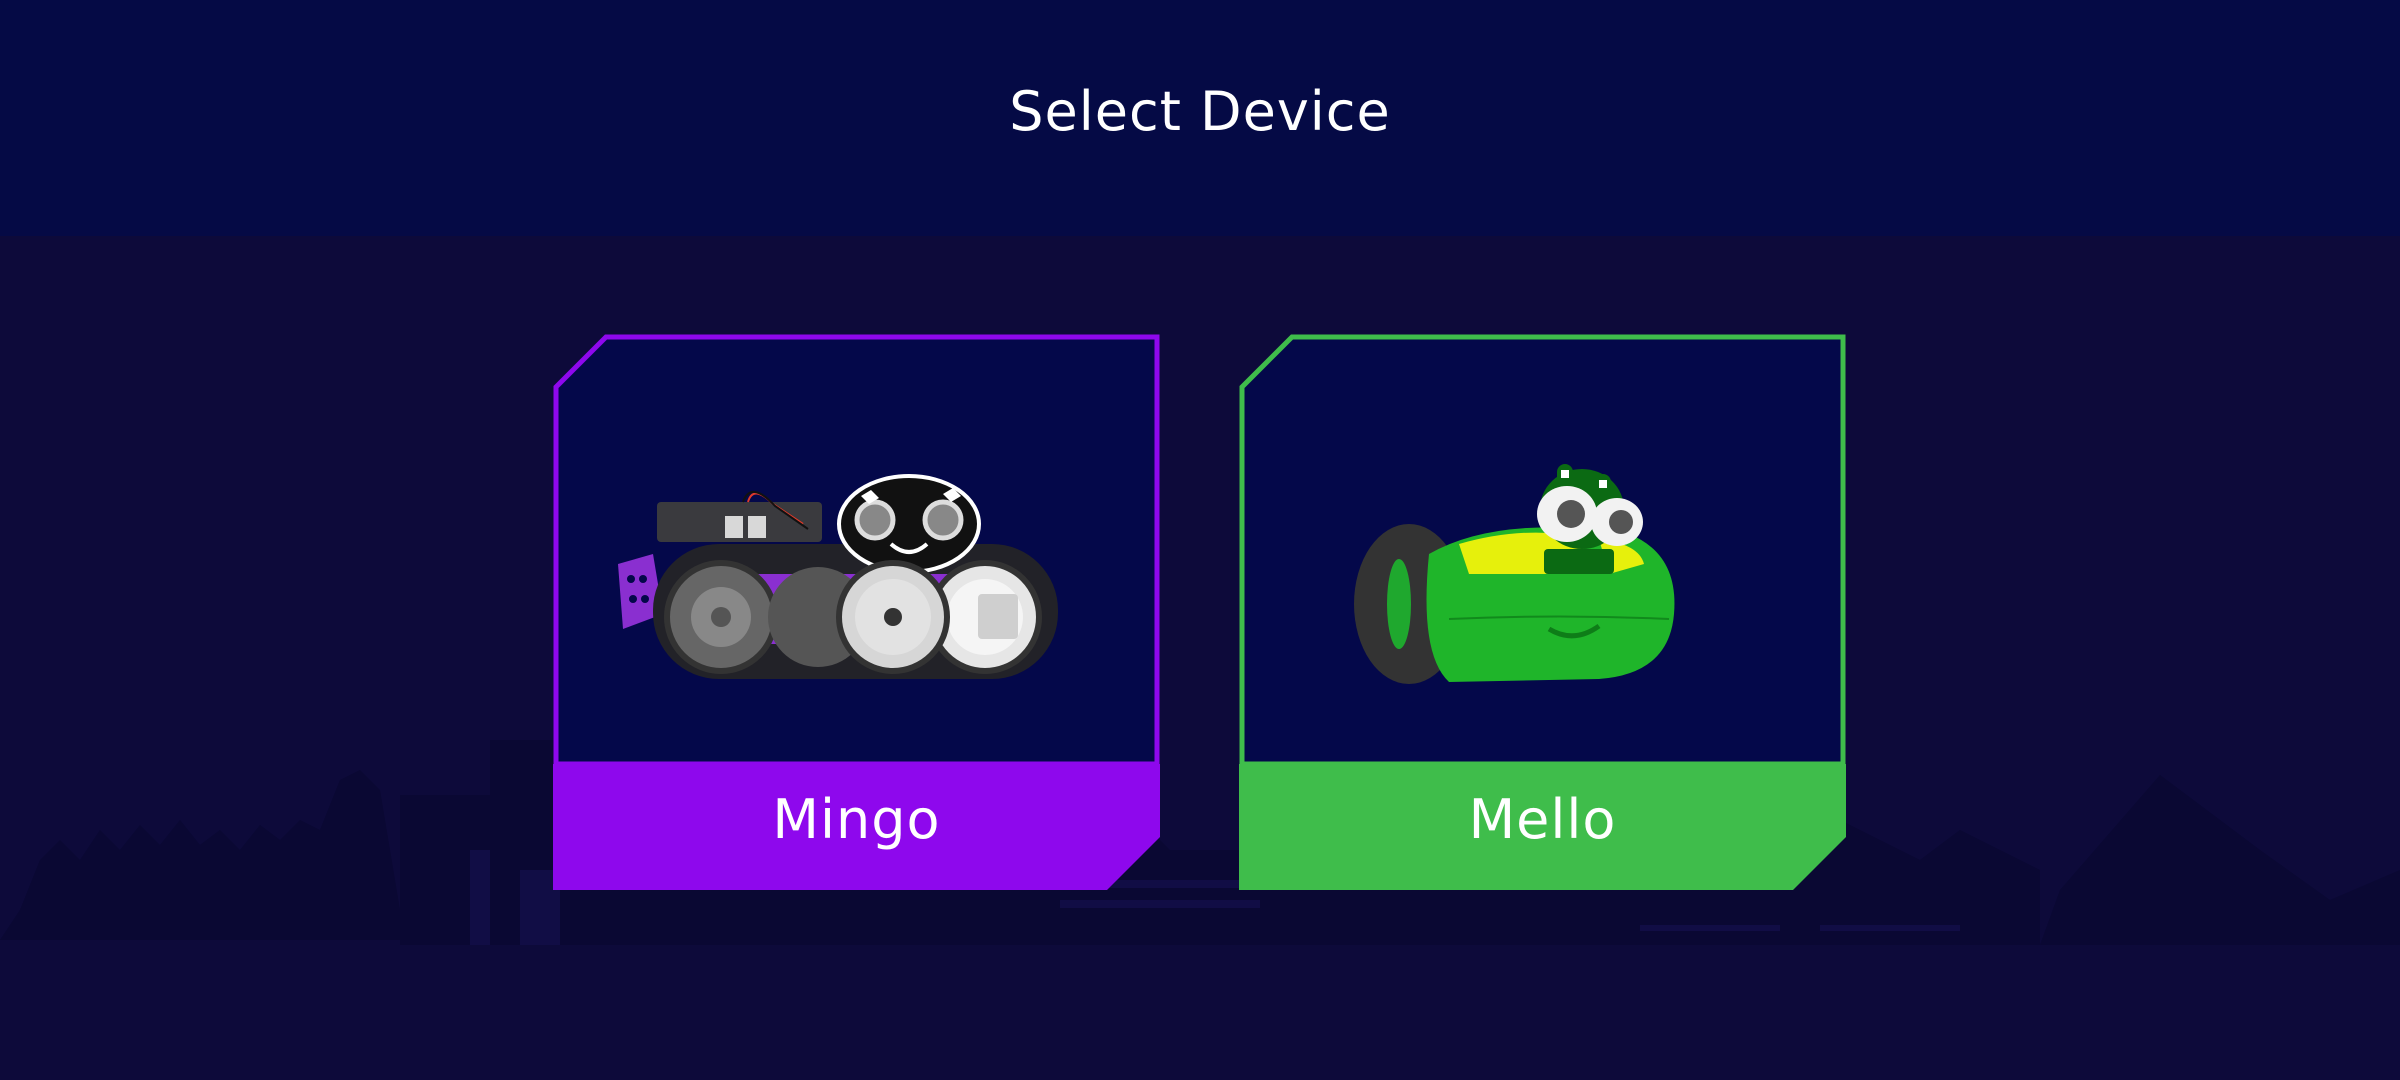 This screenshot has width=2400, height=1080. I want to click on device-card-mingo: Mingo, so click(856, 612).